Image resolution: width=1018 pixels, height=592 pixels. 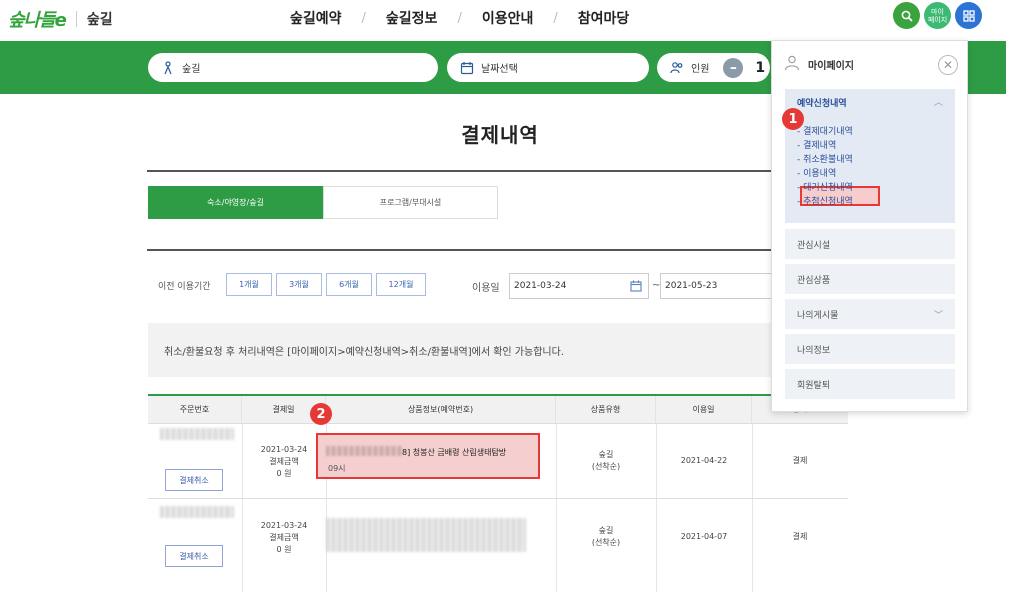 I want to click on period-1-month-button: 1개월, so click(x=249, y=284).